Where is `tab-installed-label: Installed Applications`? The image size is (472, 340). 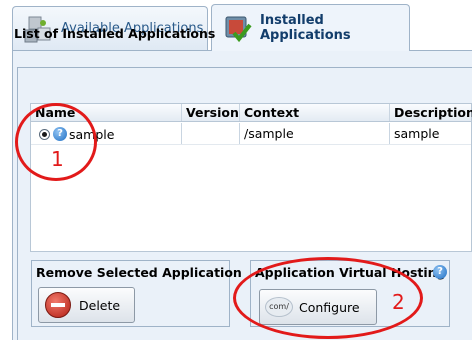
tab-installed-label: Installed Applications is located at coordinates (305, 28).